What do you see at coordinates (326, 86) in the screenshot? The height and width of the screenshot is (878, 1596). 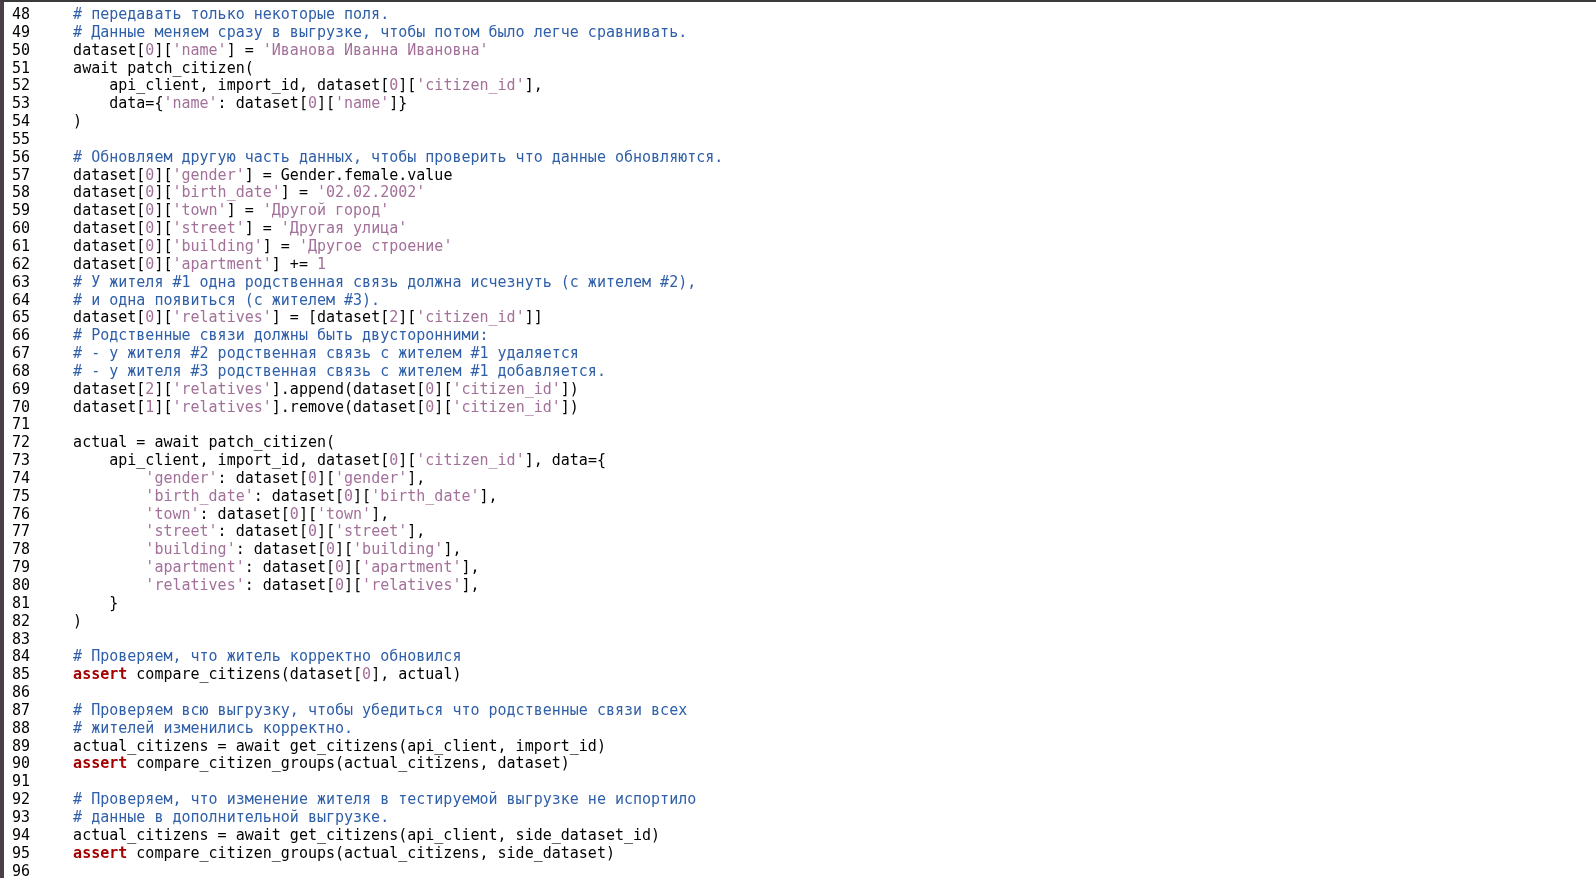 I see `code-line: api_client, import_id, dataset[0]['citizen_id'],` at bounding box center [326, 86].